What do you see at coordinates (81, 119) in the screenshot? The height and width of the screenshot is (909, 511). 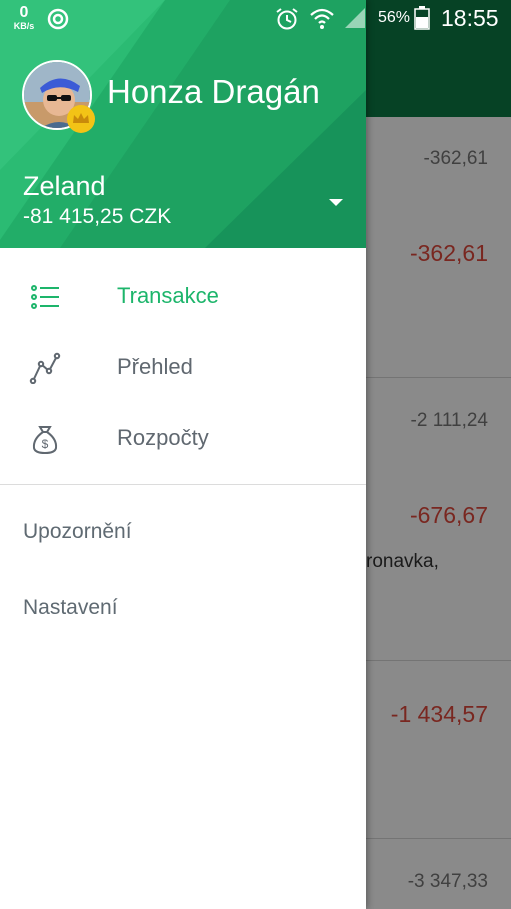 I see `premium-crown-icon` at bounding box center [81, 119].